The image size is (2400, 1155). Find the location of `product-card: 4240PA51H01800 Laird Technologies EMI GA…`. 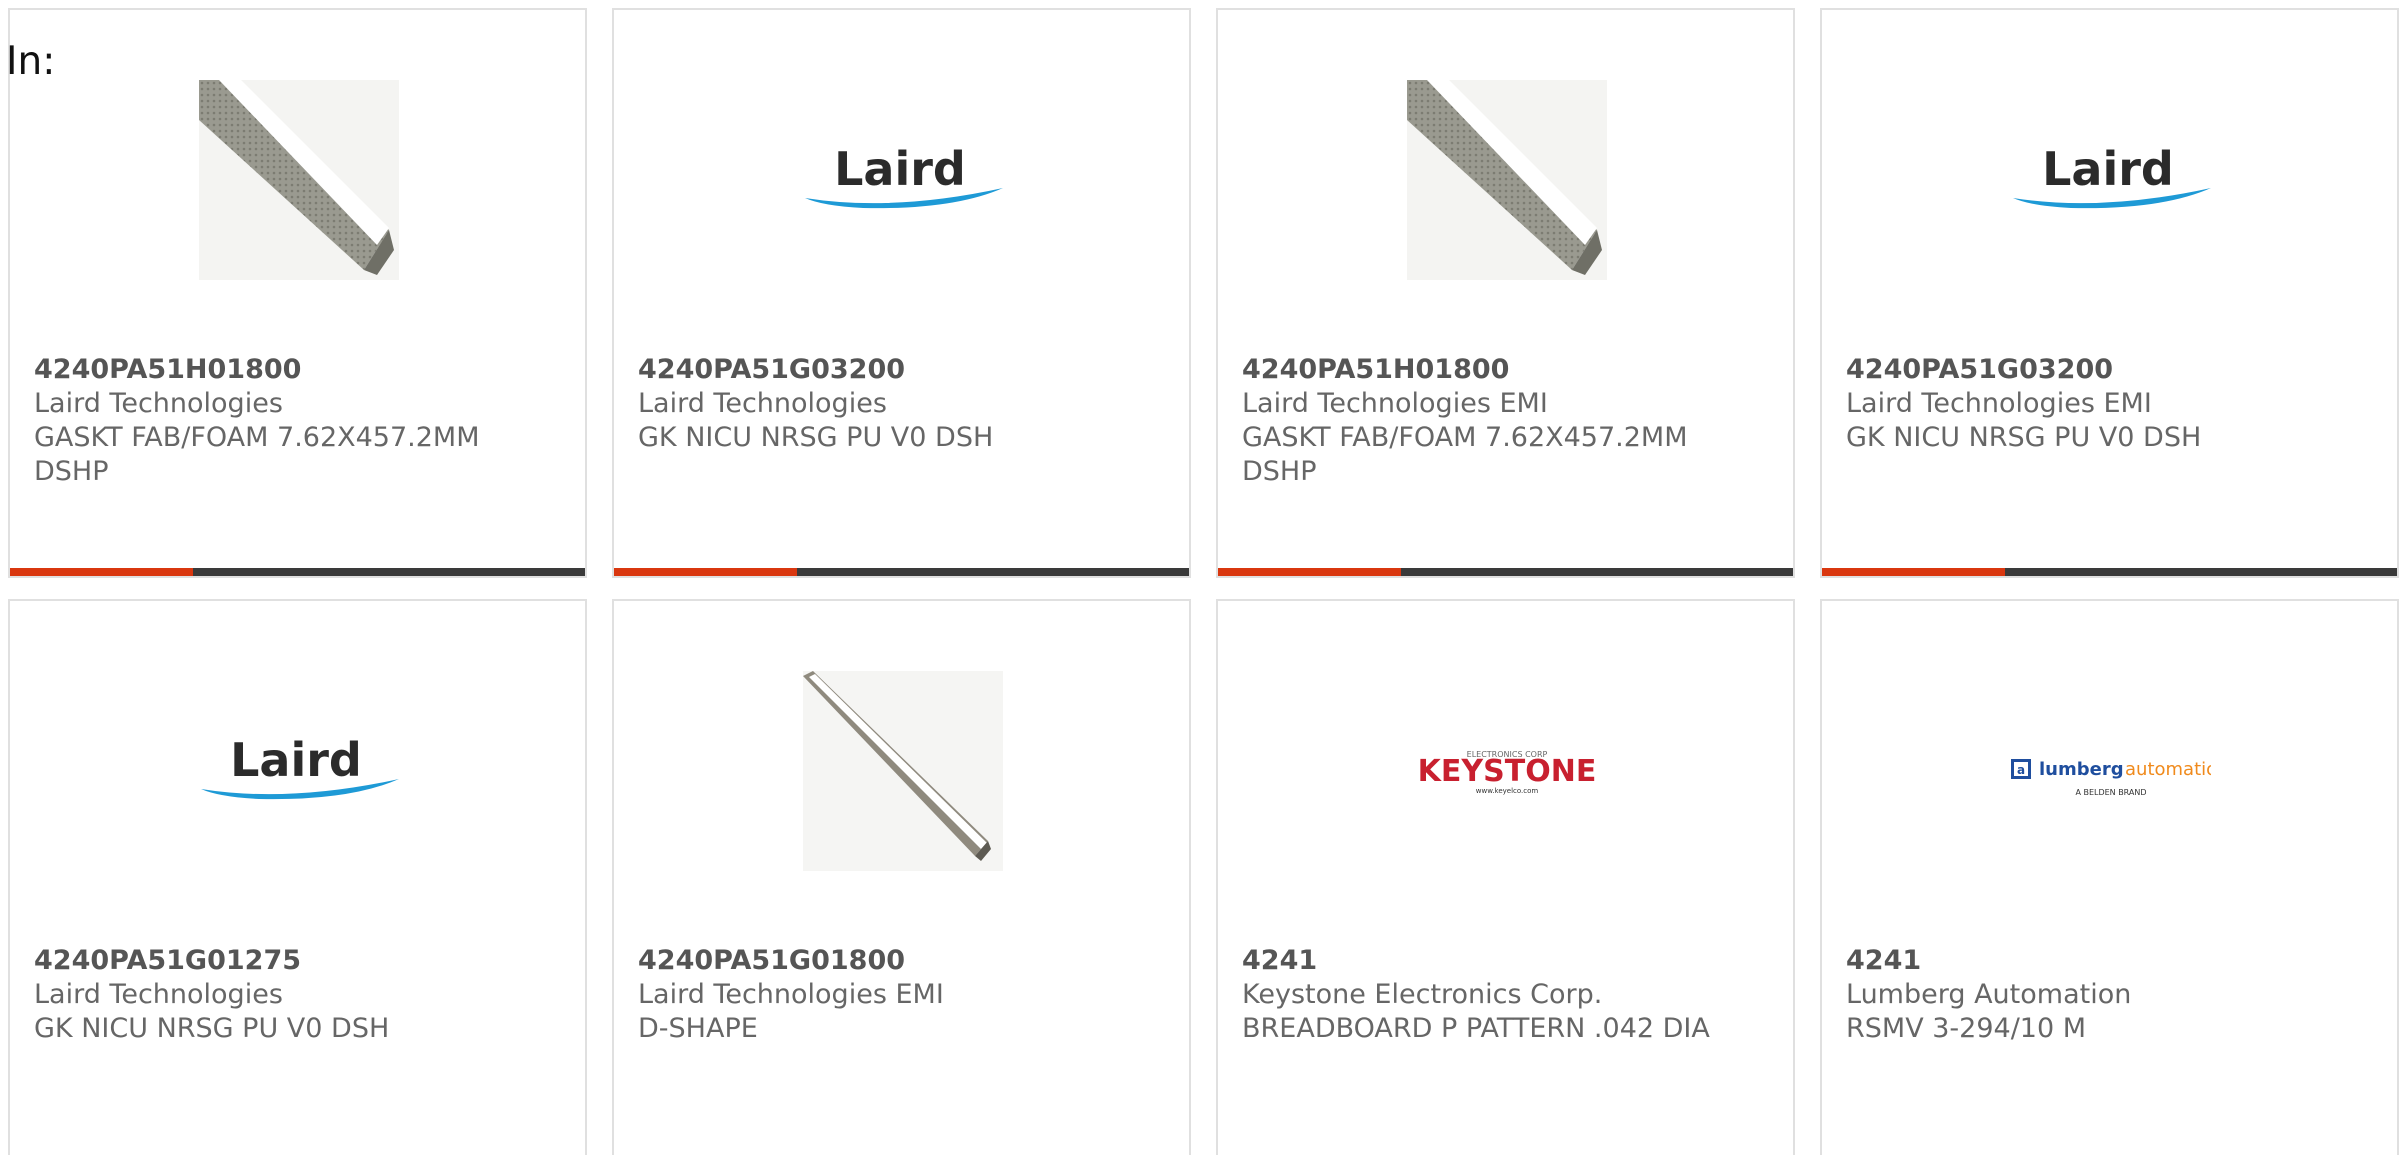

product-card: 4240PA51H01800 Laird Technologies EMI GA… is located at coordinates (1505, 293).